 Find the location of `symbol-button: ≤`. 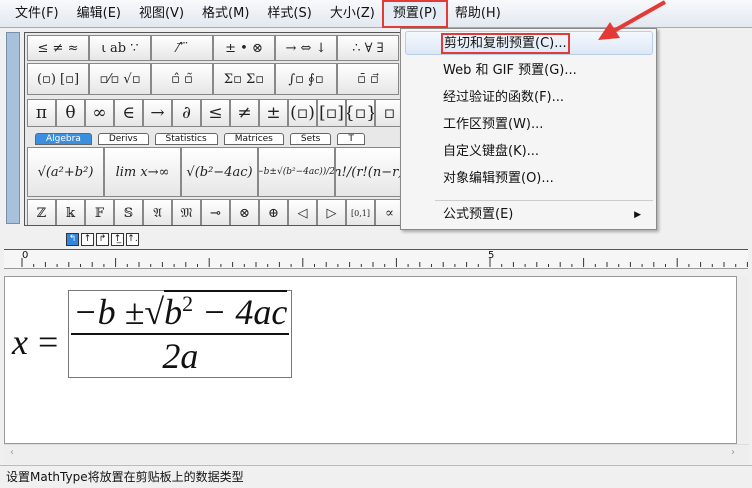

symbol-button: ≤ is located at coordinates (215, 113).